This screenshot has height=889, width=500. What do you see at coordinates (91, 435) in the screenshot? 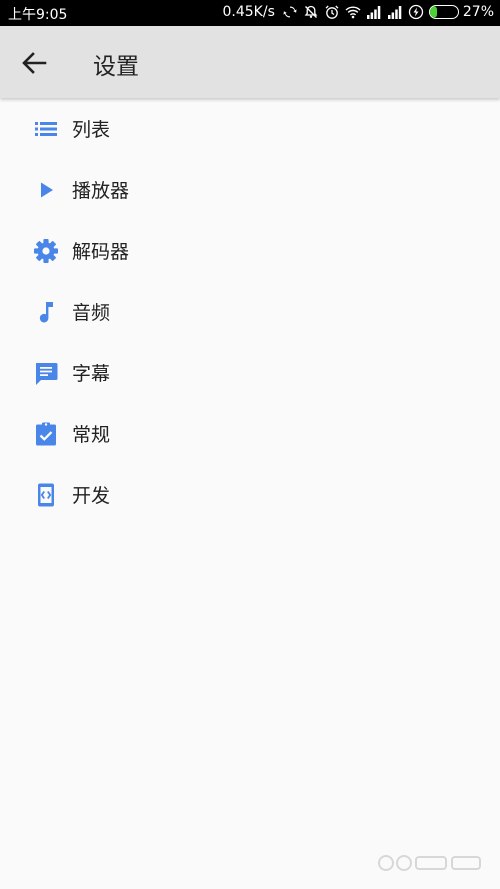
I see `menu-item-label: 常规` at bounding box center [91, 435].